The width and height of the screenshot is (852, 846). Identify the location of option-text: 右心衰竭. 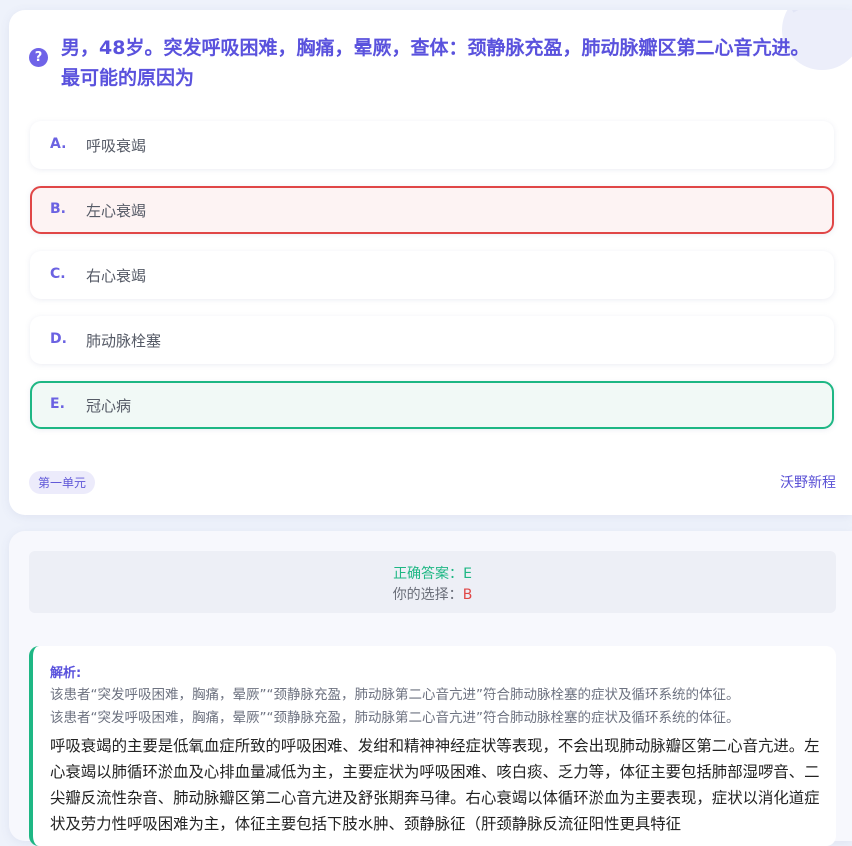
(116, 276).